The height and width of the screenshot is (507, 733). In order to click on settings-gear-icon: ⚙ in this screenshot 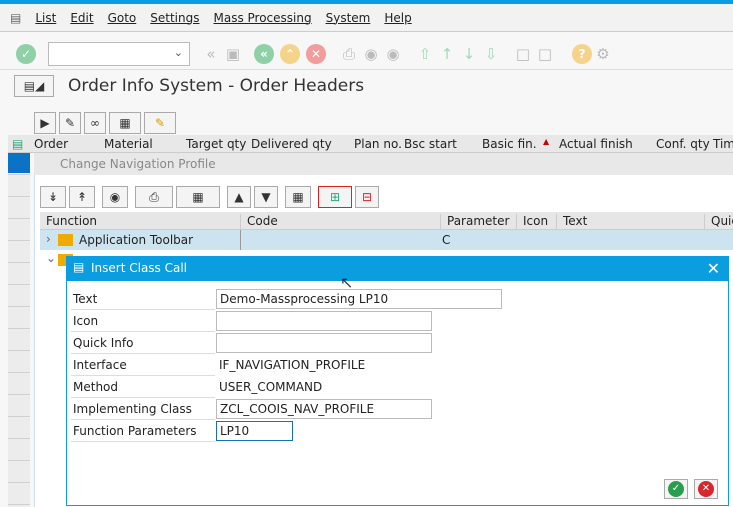, I will do `click(603, 54)`.